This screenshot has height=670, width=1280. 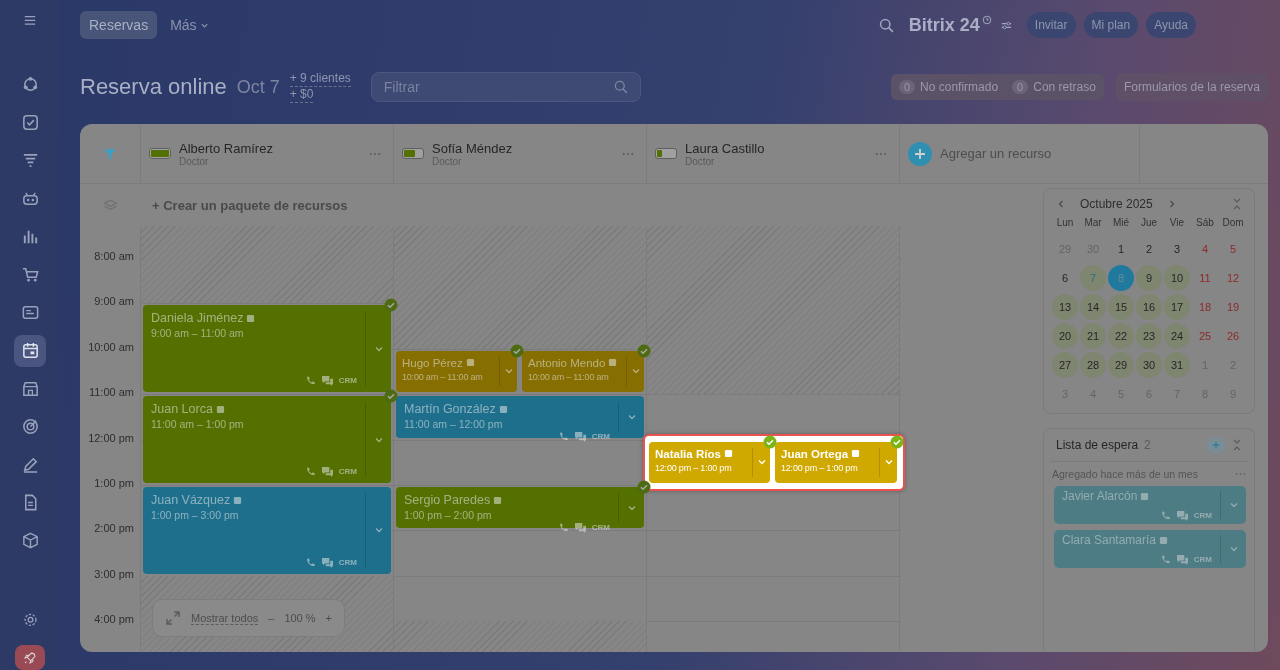 What do you see at coordinates (1065, 278) in the screenshot?
I see `day-cell: 6` at bounding box center [1065, 278].